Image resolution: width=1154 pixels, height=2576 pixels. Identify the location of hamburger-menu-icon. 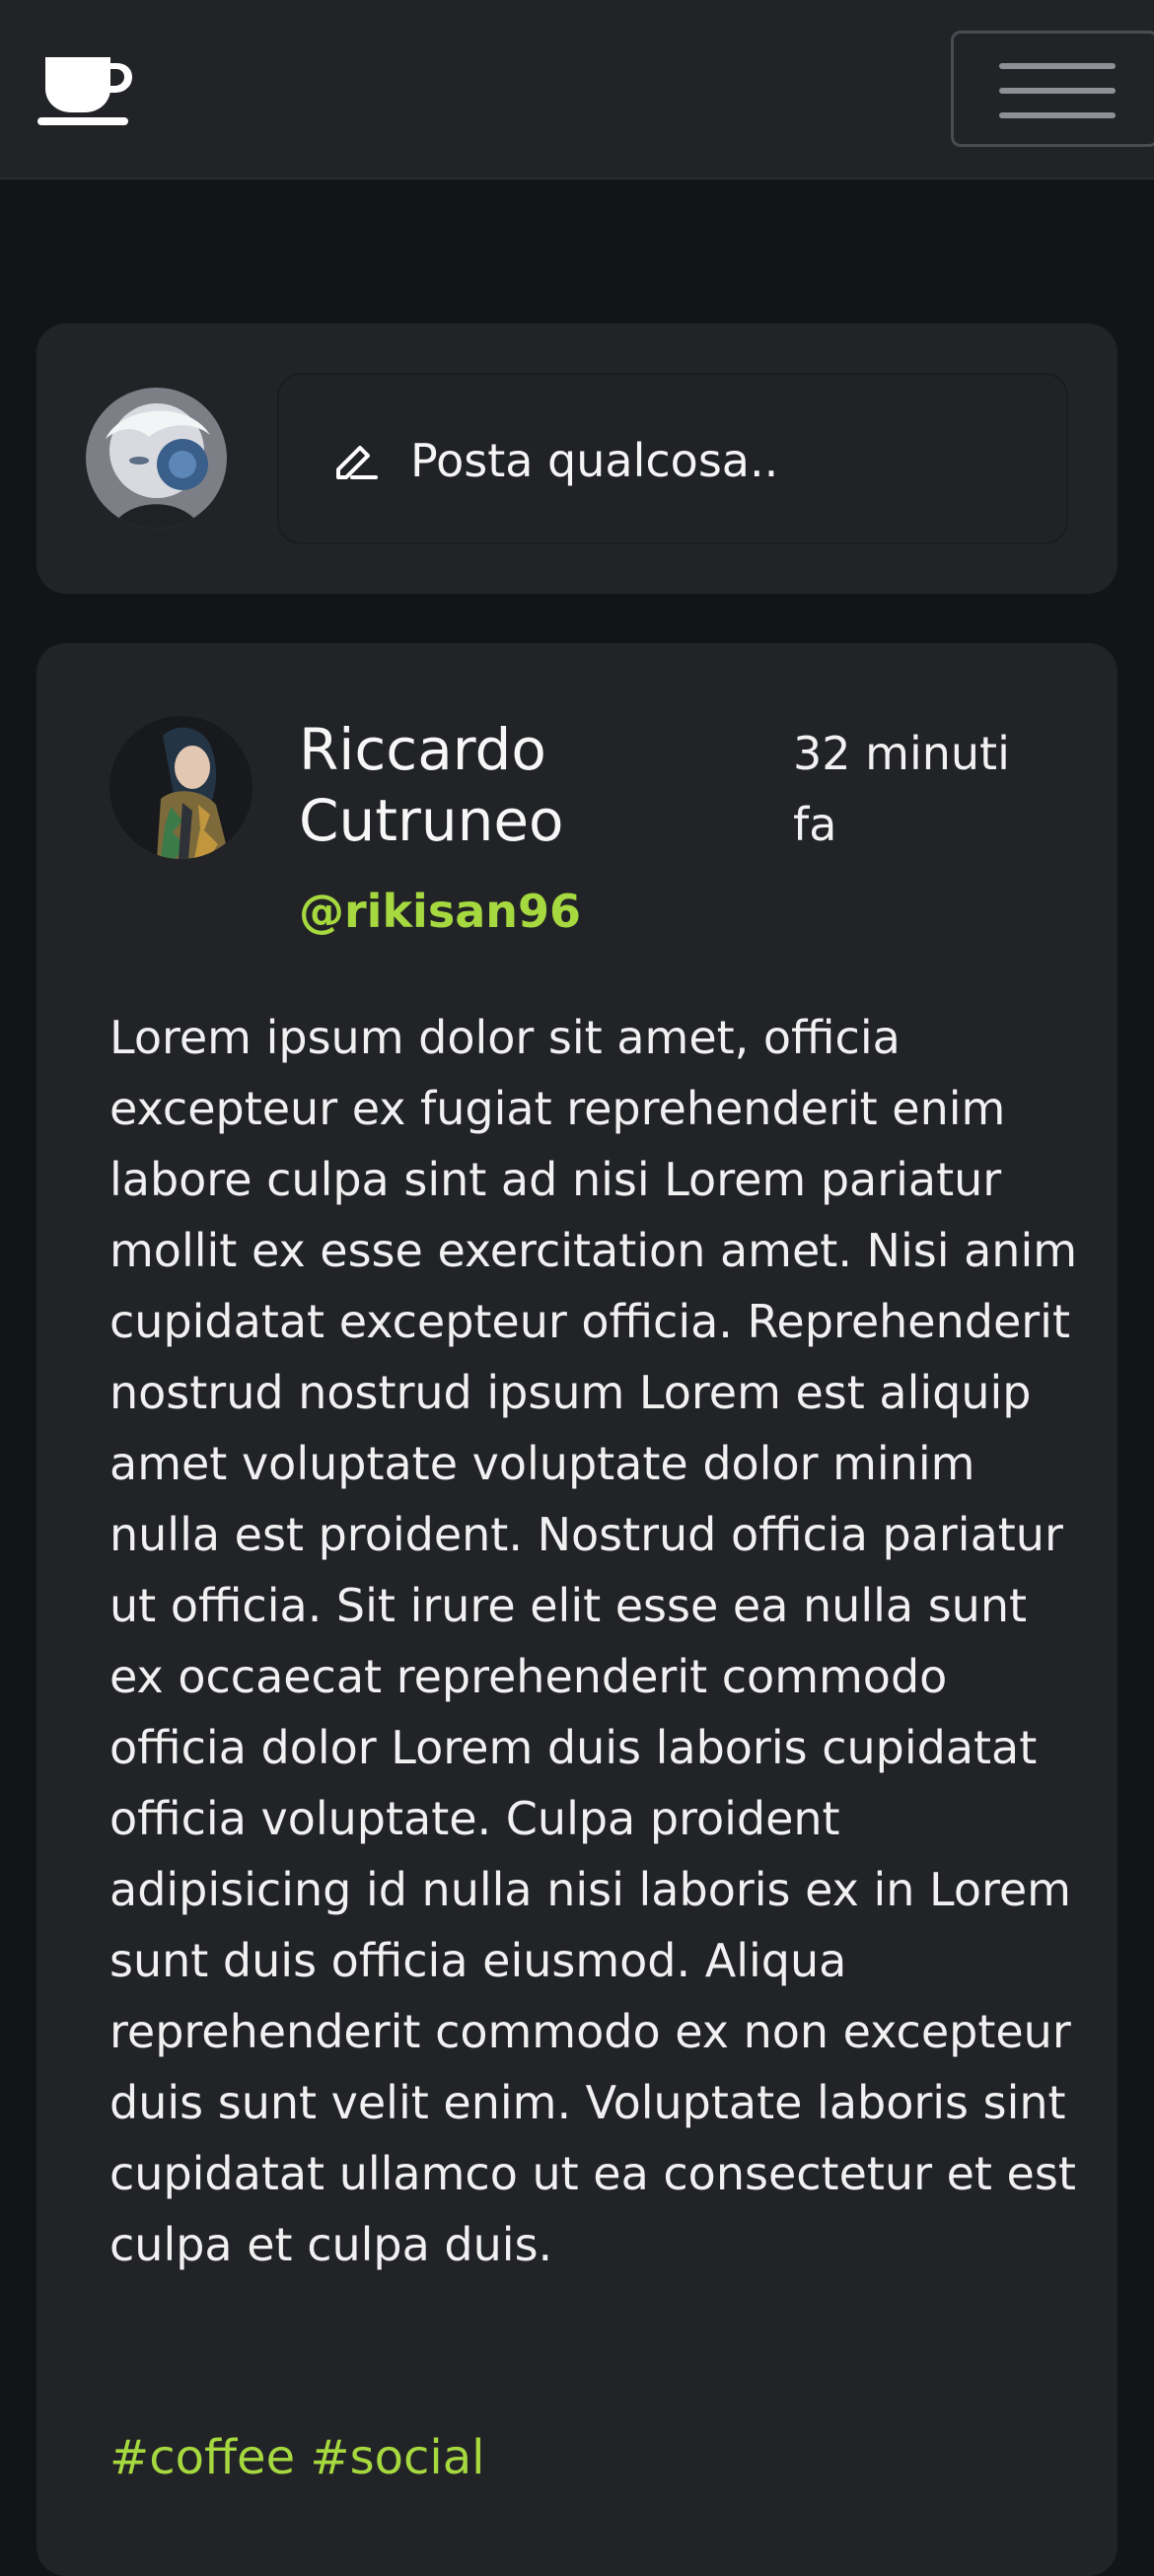
(1058, 66).